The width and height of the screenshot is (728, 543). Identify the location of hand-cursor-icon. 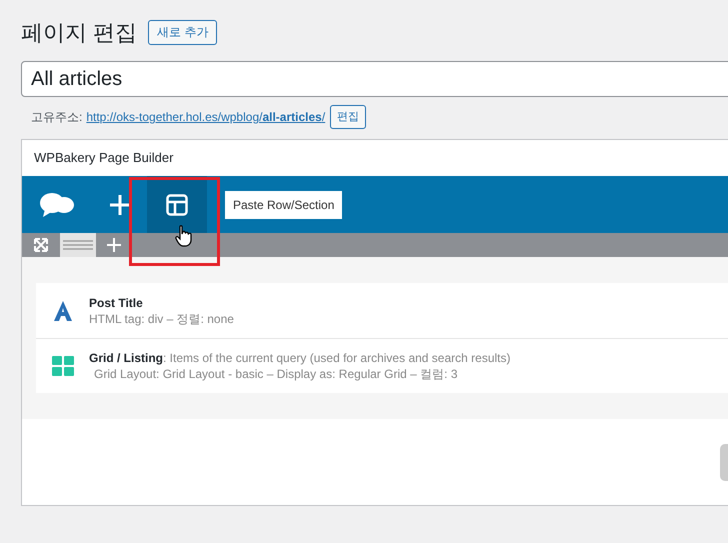
(184, 236).